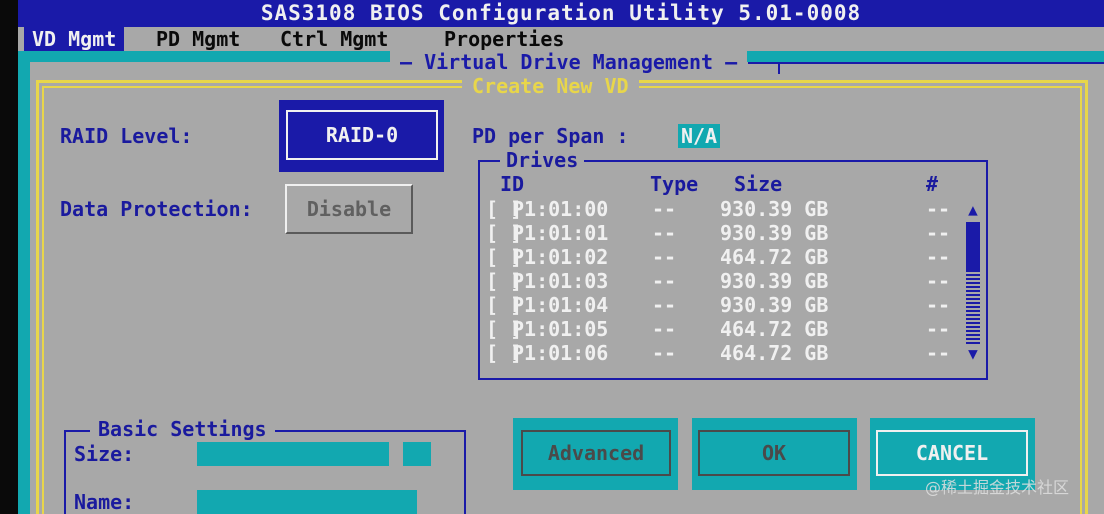  I want to click on menu-bar: VD Mgmt PD Mgmt Ctrl Mgmt Properties, so click(561, 39).